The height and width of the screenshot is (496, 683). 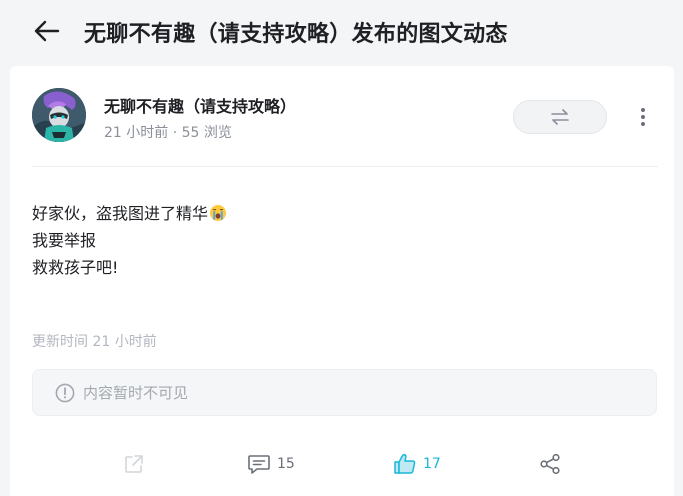 I want to click on top-bar: 无聊不有趣（请支持攻略）发布的图文动态, so click(x=341, y=32).